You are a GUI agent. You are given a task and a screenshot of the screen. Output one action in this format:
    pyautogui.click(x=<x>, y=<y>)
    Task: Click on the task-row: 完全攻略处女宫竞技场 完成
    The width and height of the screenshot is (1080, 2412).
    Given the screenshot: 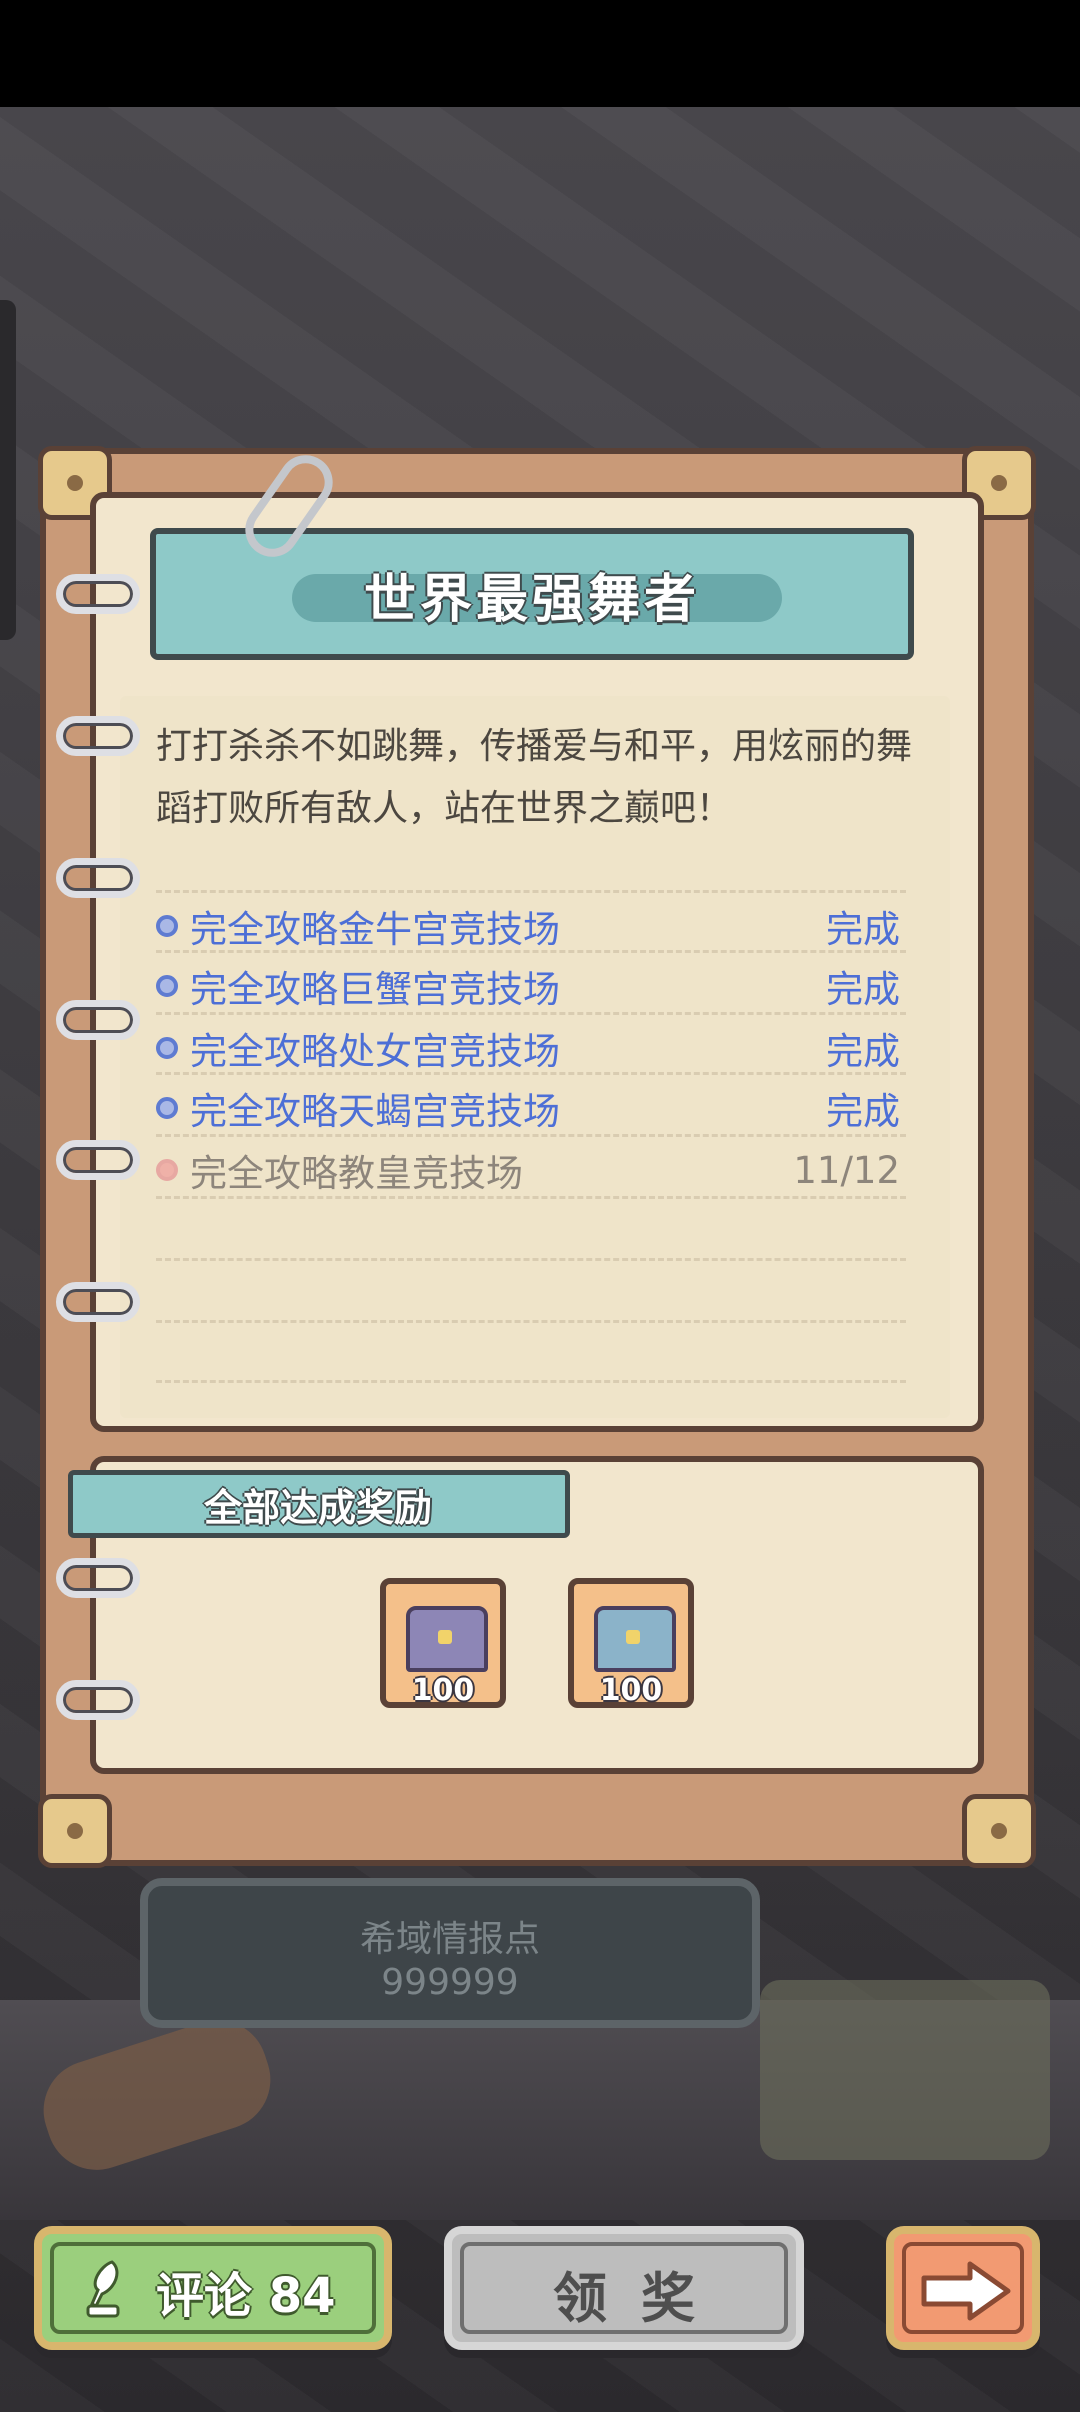 What is the action you would take?
    pyautogui.click(x=528, y=1048)
    